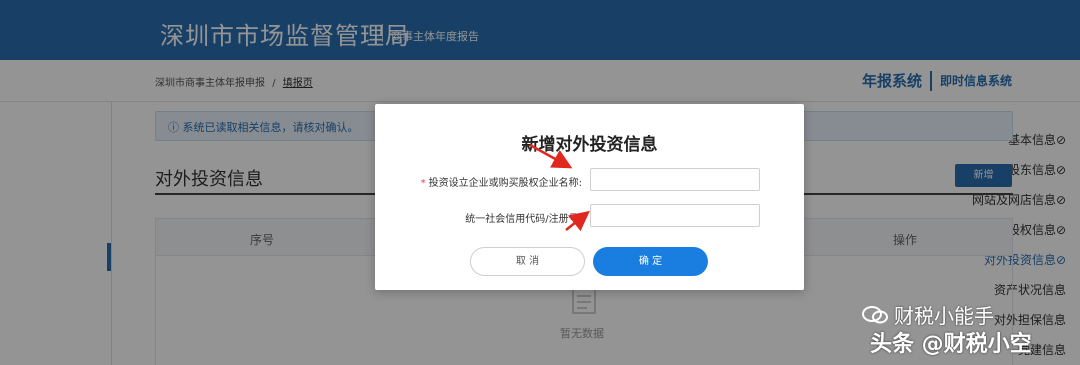 This screenshot has height=365, width=1080. I want to click on watermark-account: 财税小能手, so click(928, 314).